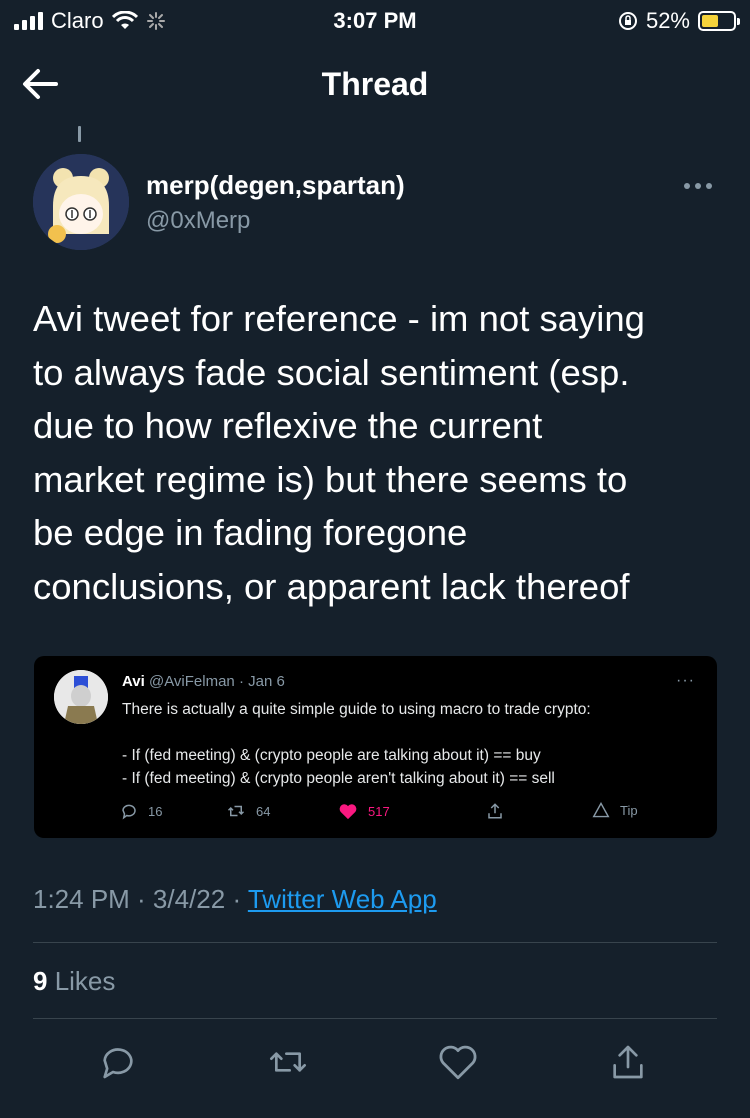 This screenshot has height=1118, width=750. I want to click on display-name: merp(degen,spartan), so click(275, 185).